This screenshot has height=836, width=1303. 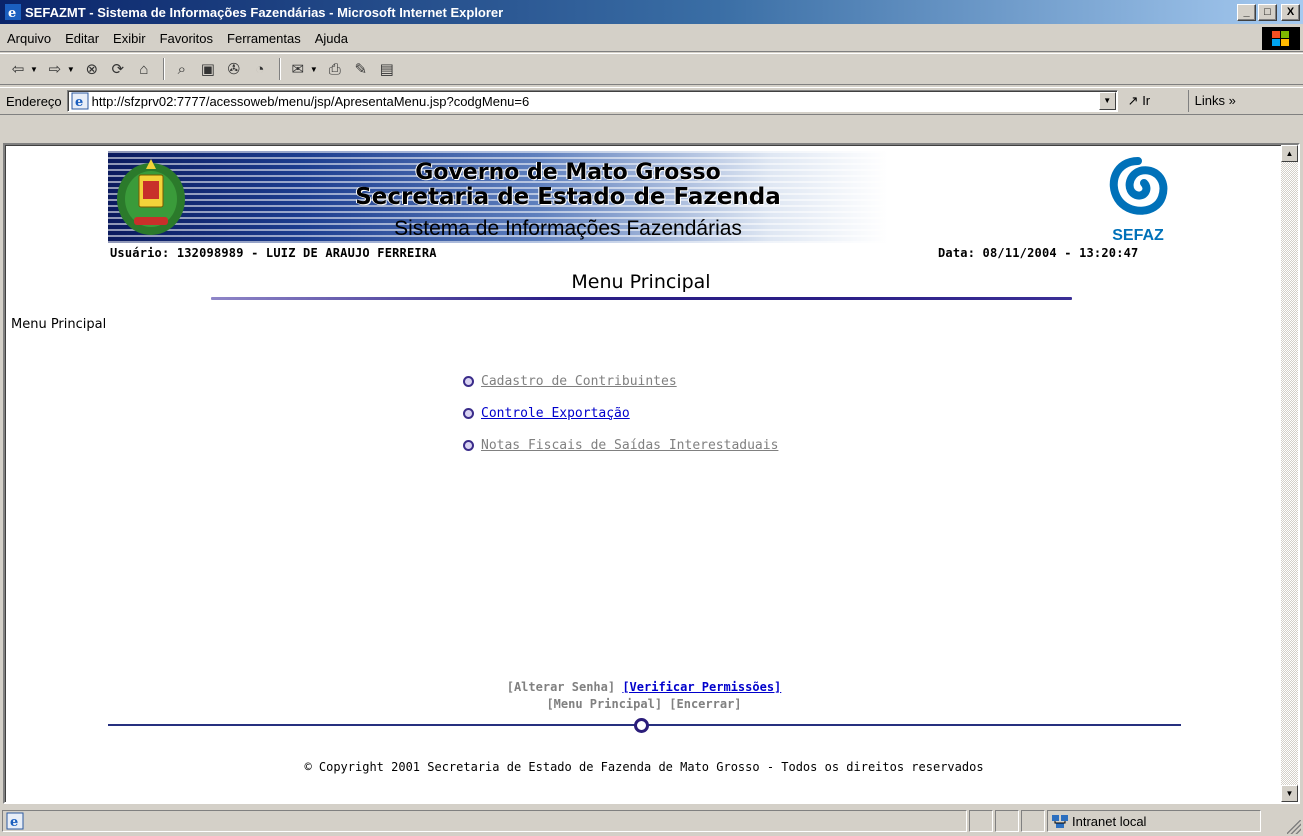 I want to click on back-dropdown-icon: ▼, so click(x=34, y=69).